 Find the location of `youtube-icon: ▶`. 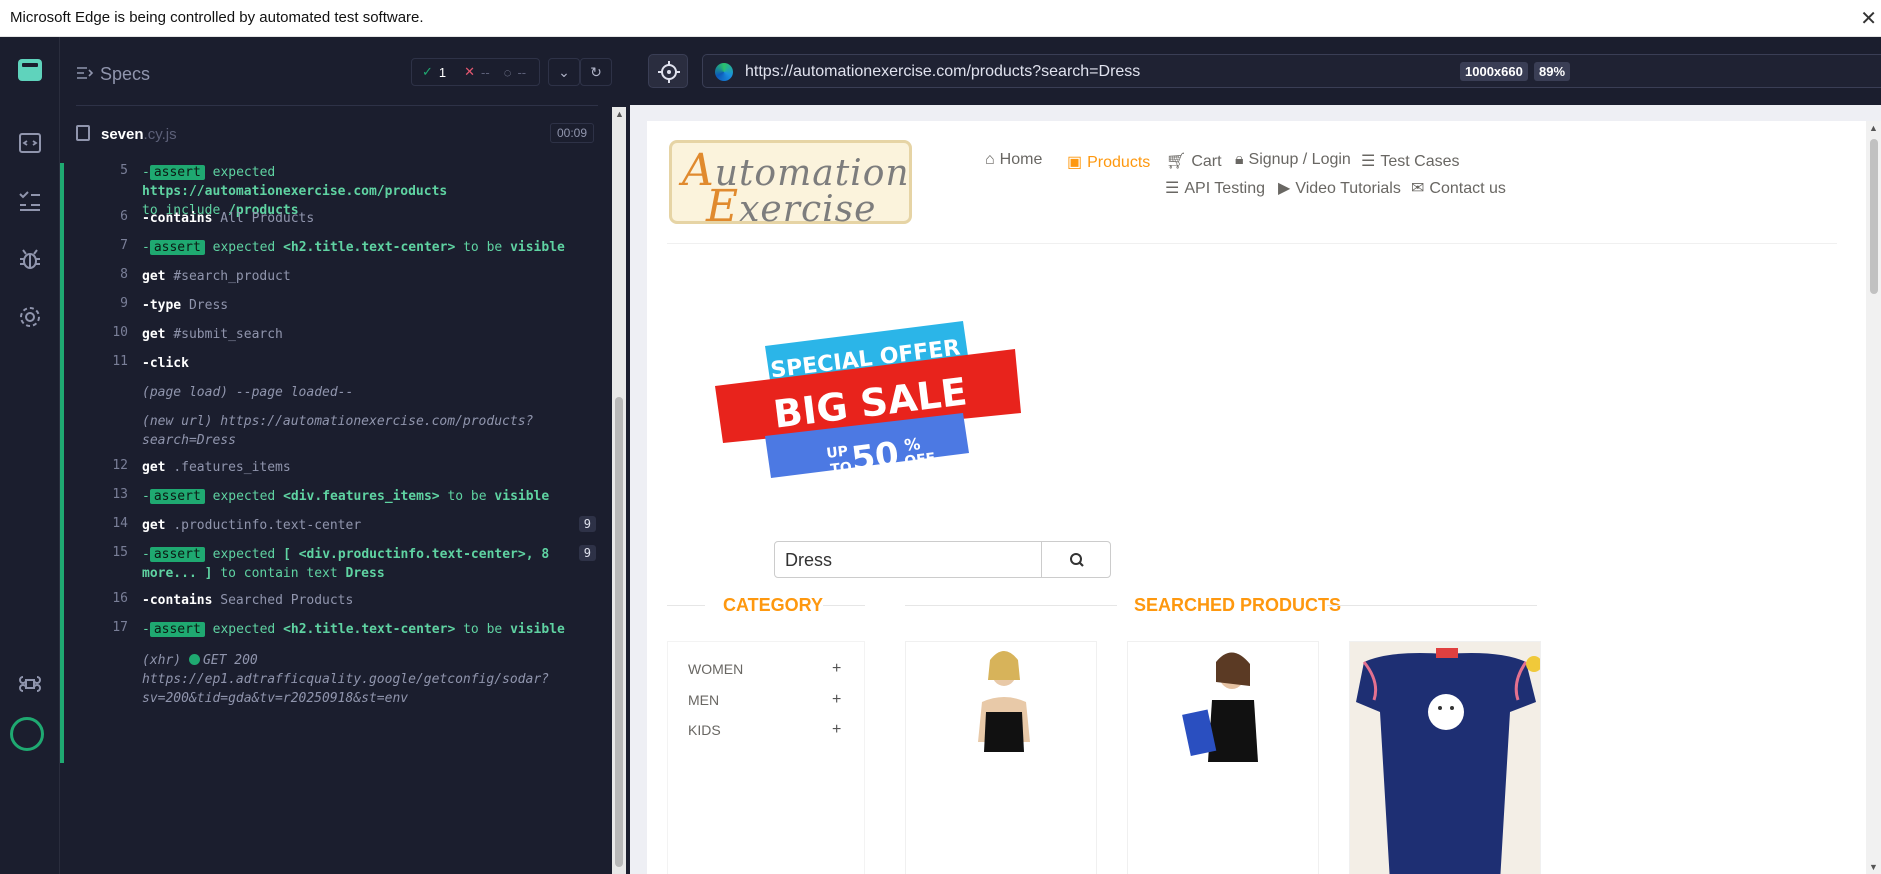

youtube-icon: ▶ is located at coordinates (1284, 188).